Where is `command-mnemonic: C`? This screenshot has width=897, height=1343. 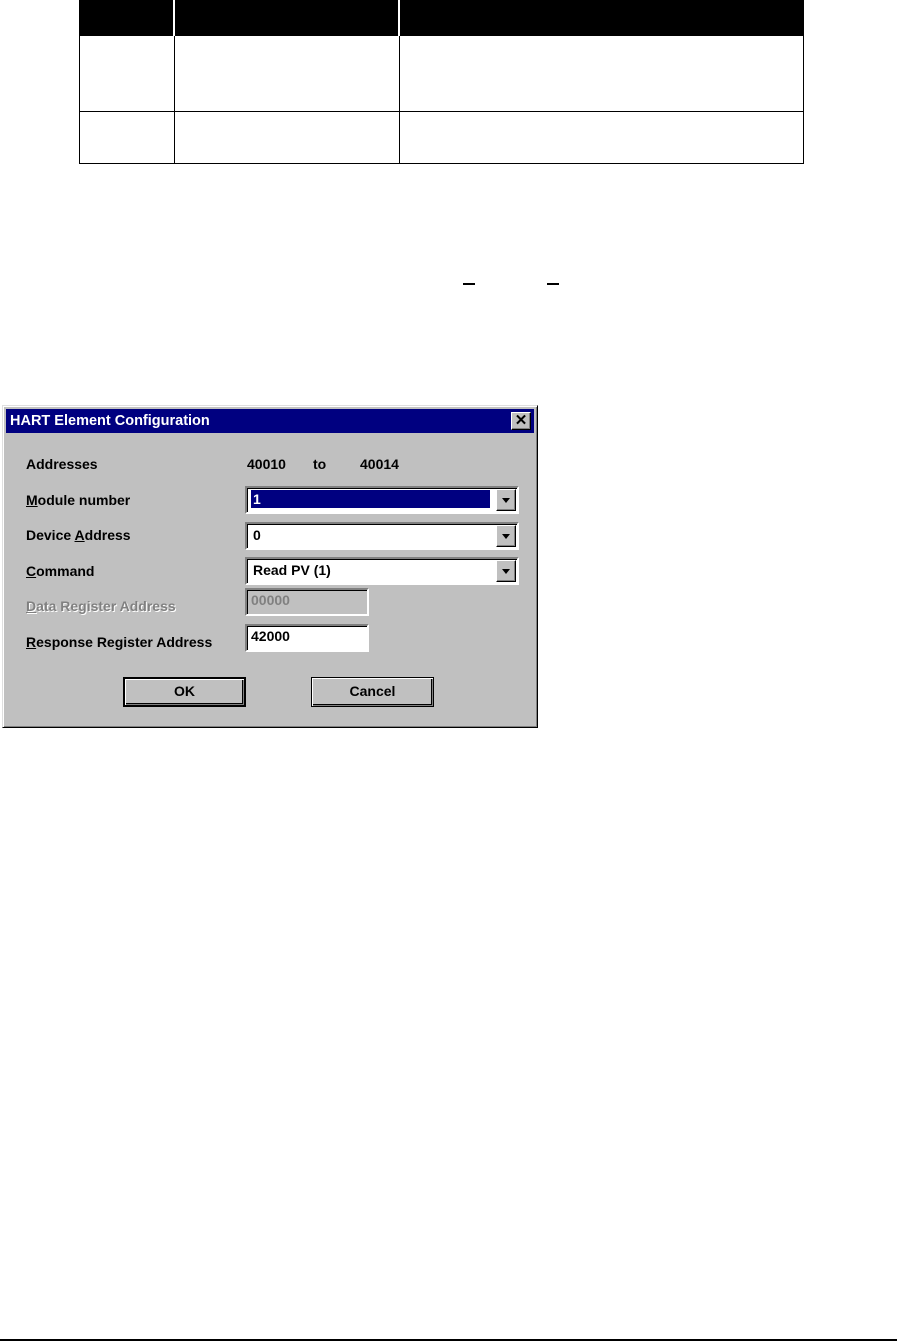
command-mnemonic: C is located at coordinates (31, 571).